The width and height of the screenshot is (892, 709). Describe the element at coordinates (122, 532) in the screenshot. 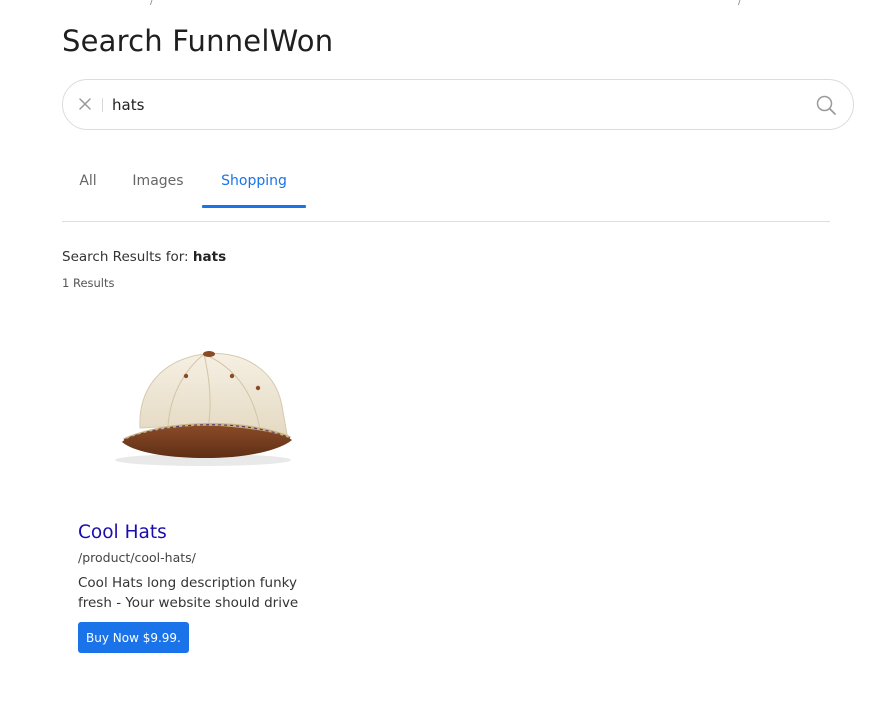

I see `product-title-link: Cool Hats` at that location.